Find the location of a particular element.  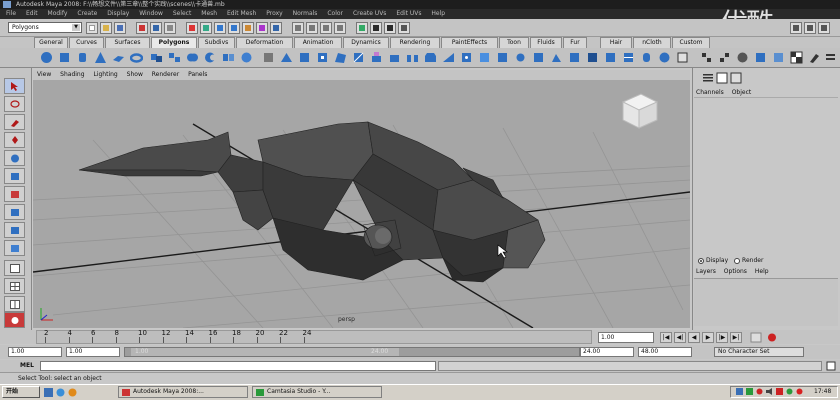

bevel-icon is located at coordinates (430, 57).